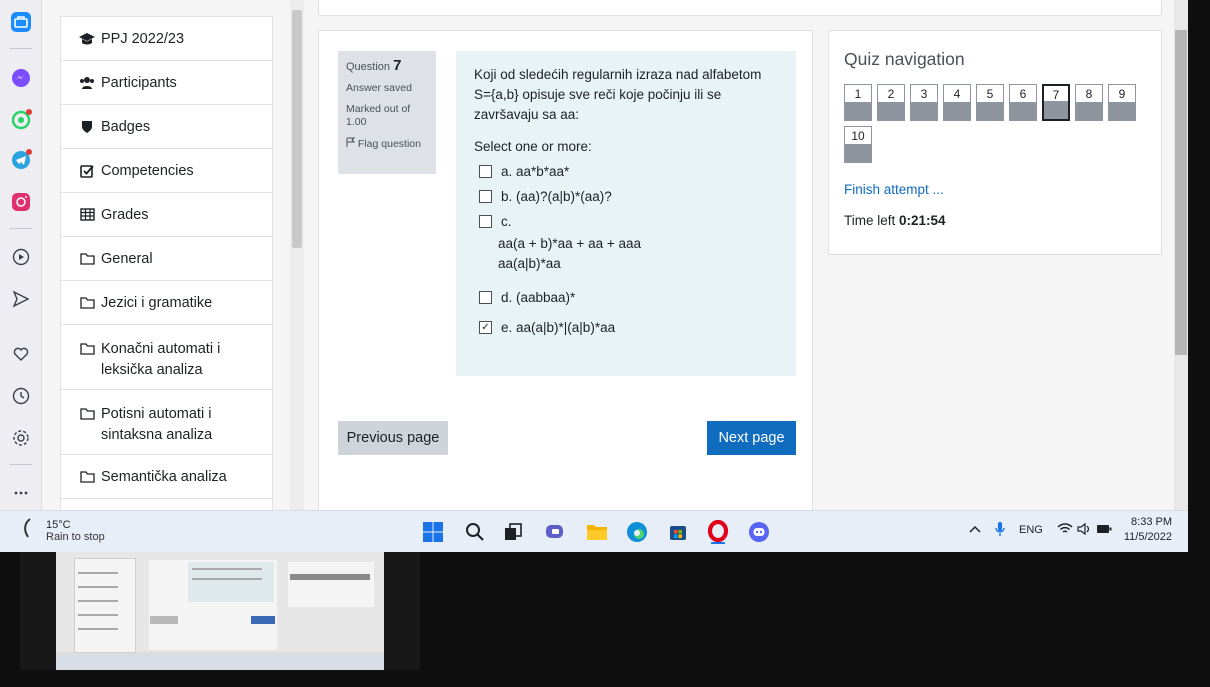  What do you see at coordinates (1181, 255) in the screenshot?
I see `page-scrollbar` at bounding box center [1181, 255].